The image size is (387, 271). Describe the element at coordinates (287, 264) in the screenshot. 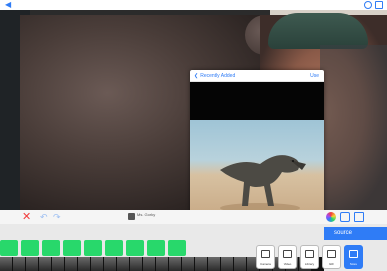

I see `video-source-label: Video` at that location.